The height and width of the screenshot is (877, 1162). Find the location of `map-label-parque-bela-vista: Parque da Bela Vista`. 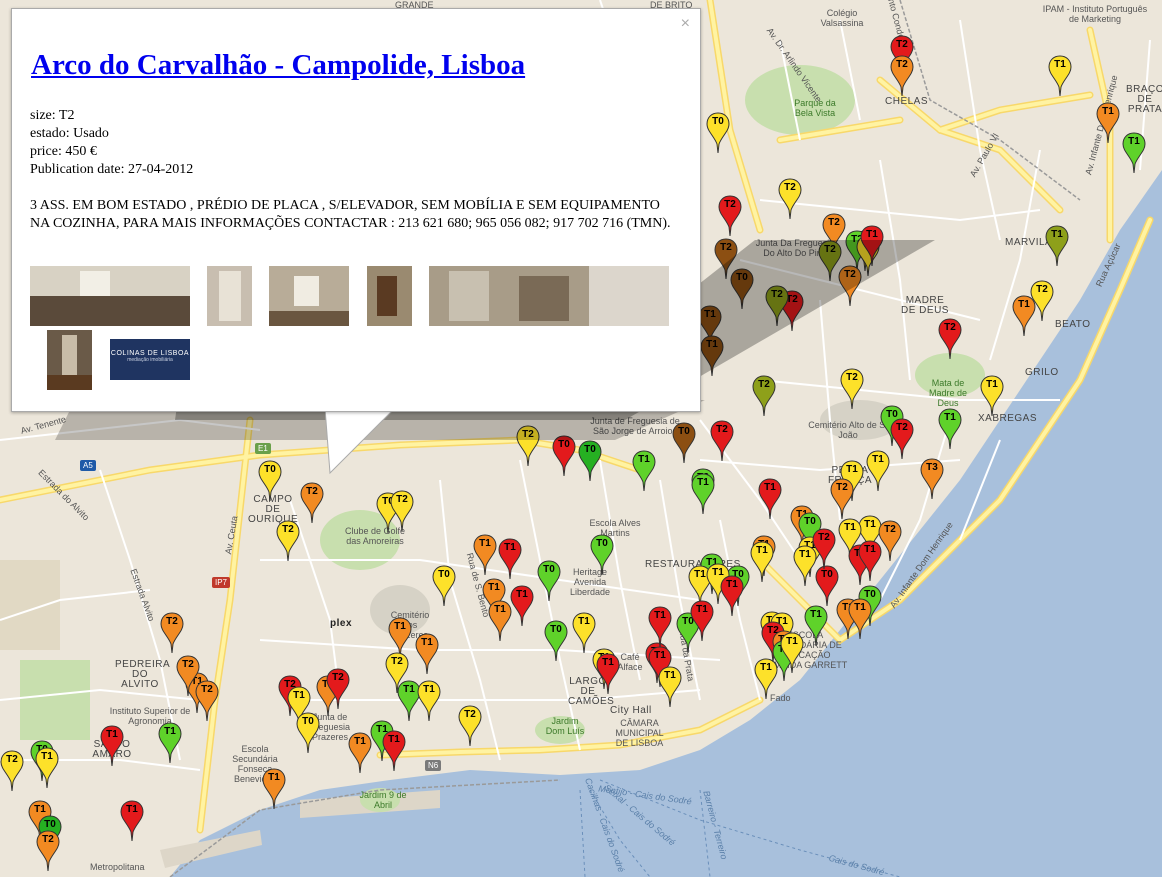

map-label-parque-bela-vista: Parque da Bela Vista is located at coordinates (815, 108).